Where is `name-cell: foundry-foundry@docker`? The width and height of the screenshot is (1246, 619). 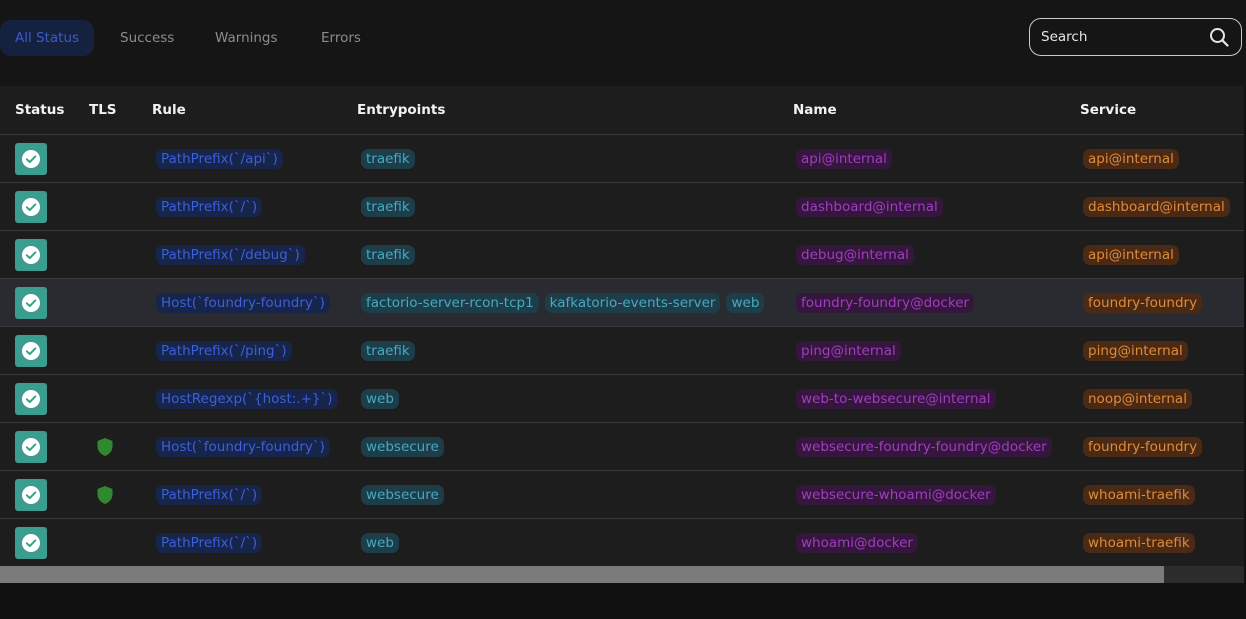
name-cell: foundry-foundry@docker is located at coordinates (888, 302).